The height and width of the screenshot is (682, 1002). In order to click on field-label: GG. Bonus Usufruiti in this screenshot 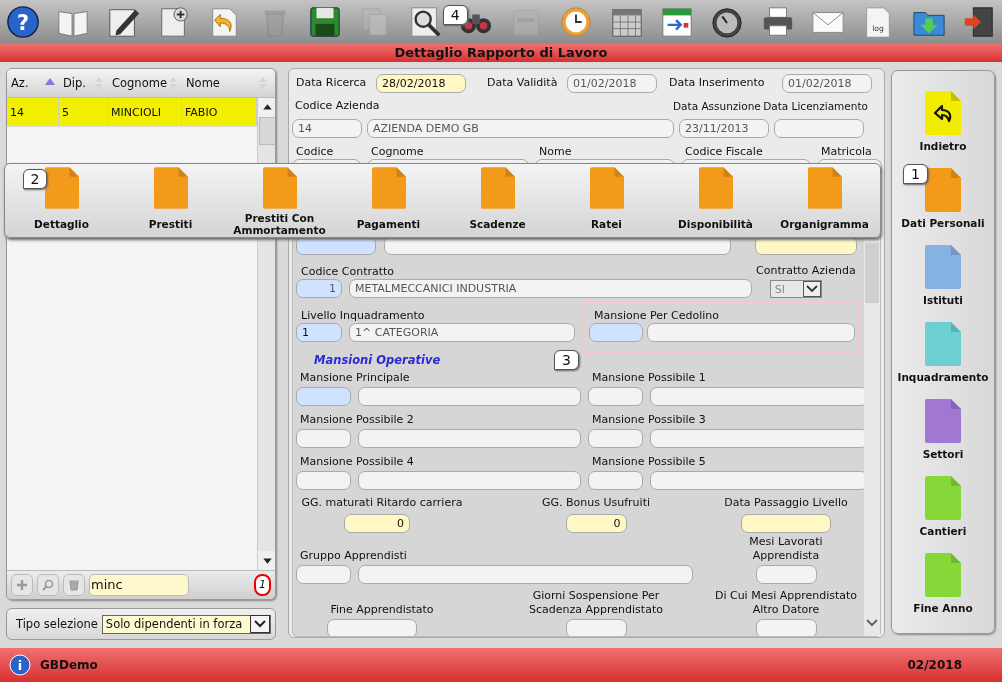, I will do `click(595, 503)`.